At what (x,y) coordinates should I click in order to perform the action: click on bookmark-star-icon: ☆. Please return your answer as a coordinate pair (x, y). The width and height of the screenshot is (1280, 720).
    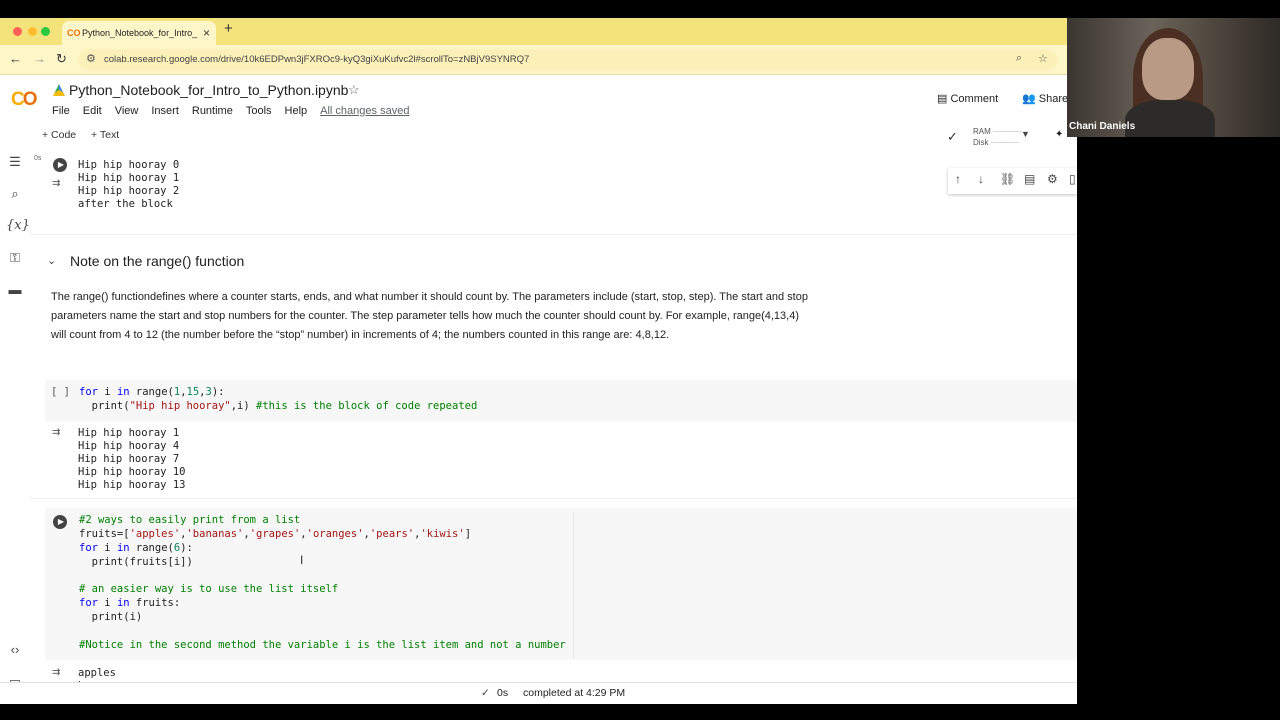
    Looking at the image, I should click on (1043, 58).